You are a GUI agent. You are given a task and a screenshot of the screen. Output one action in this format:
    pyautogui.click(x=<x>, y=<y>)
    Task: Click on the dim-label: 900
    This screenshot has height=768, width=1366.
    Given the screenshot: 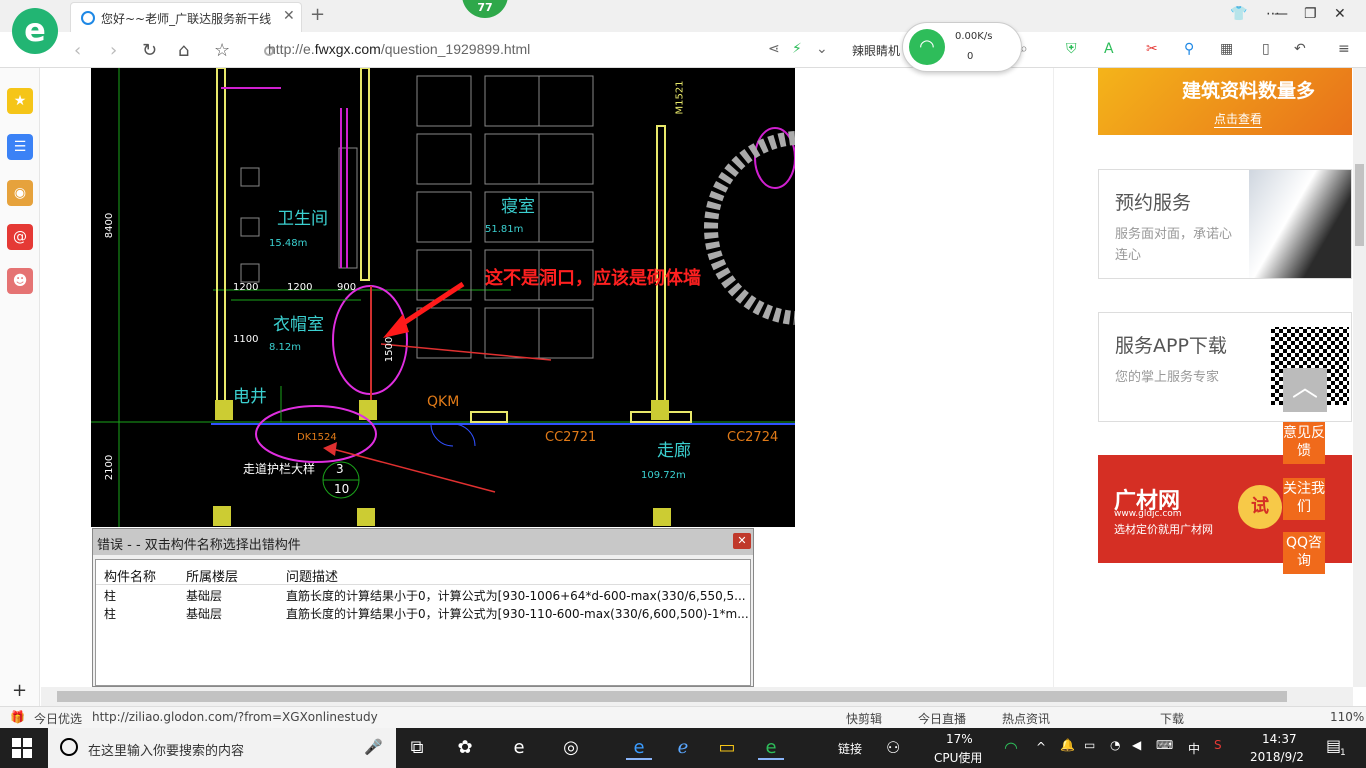 What is the action you would take?
    pyautogui.click(x=347, y=287)
    